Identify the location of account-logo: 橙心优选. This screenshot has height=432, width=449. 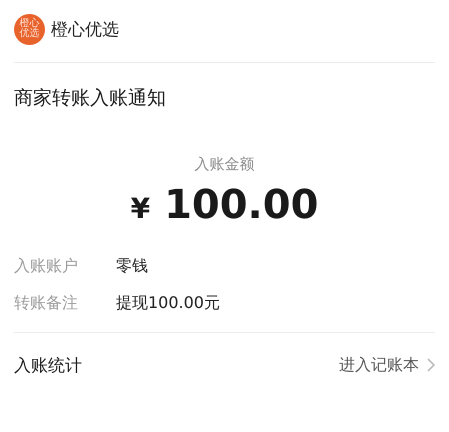
(29, 29).